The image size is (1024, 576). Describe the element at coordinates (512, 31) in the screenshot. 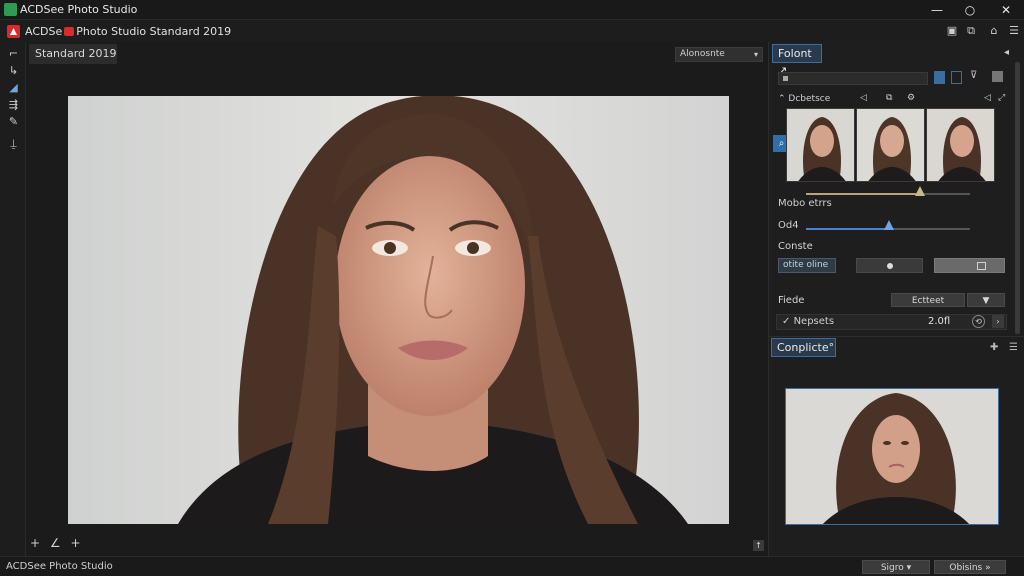

I see `app-bar: ACDSe Photo Studio Standard 2019 ▣ ⧉ ⌂ ☰` at that location.